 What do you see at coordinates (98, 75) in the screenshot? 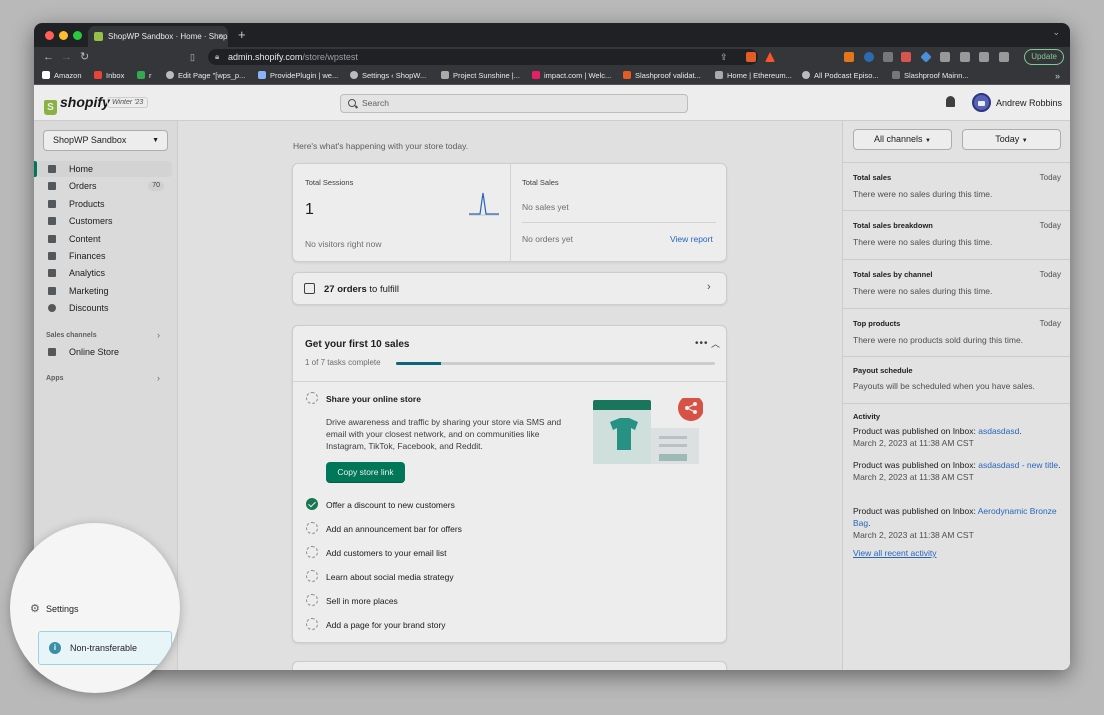
I see `gmail-icon` at bounding box center [98, 75].